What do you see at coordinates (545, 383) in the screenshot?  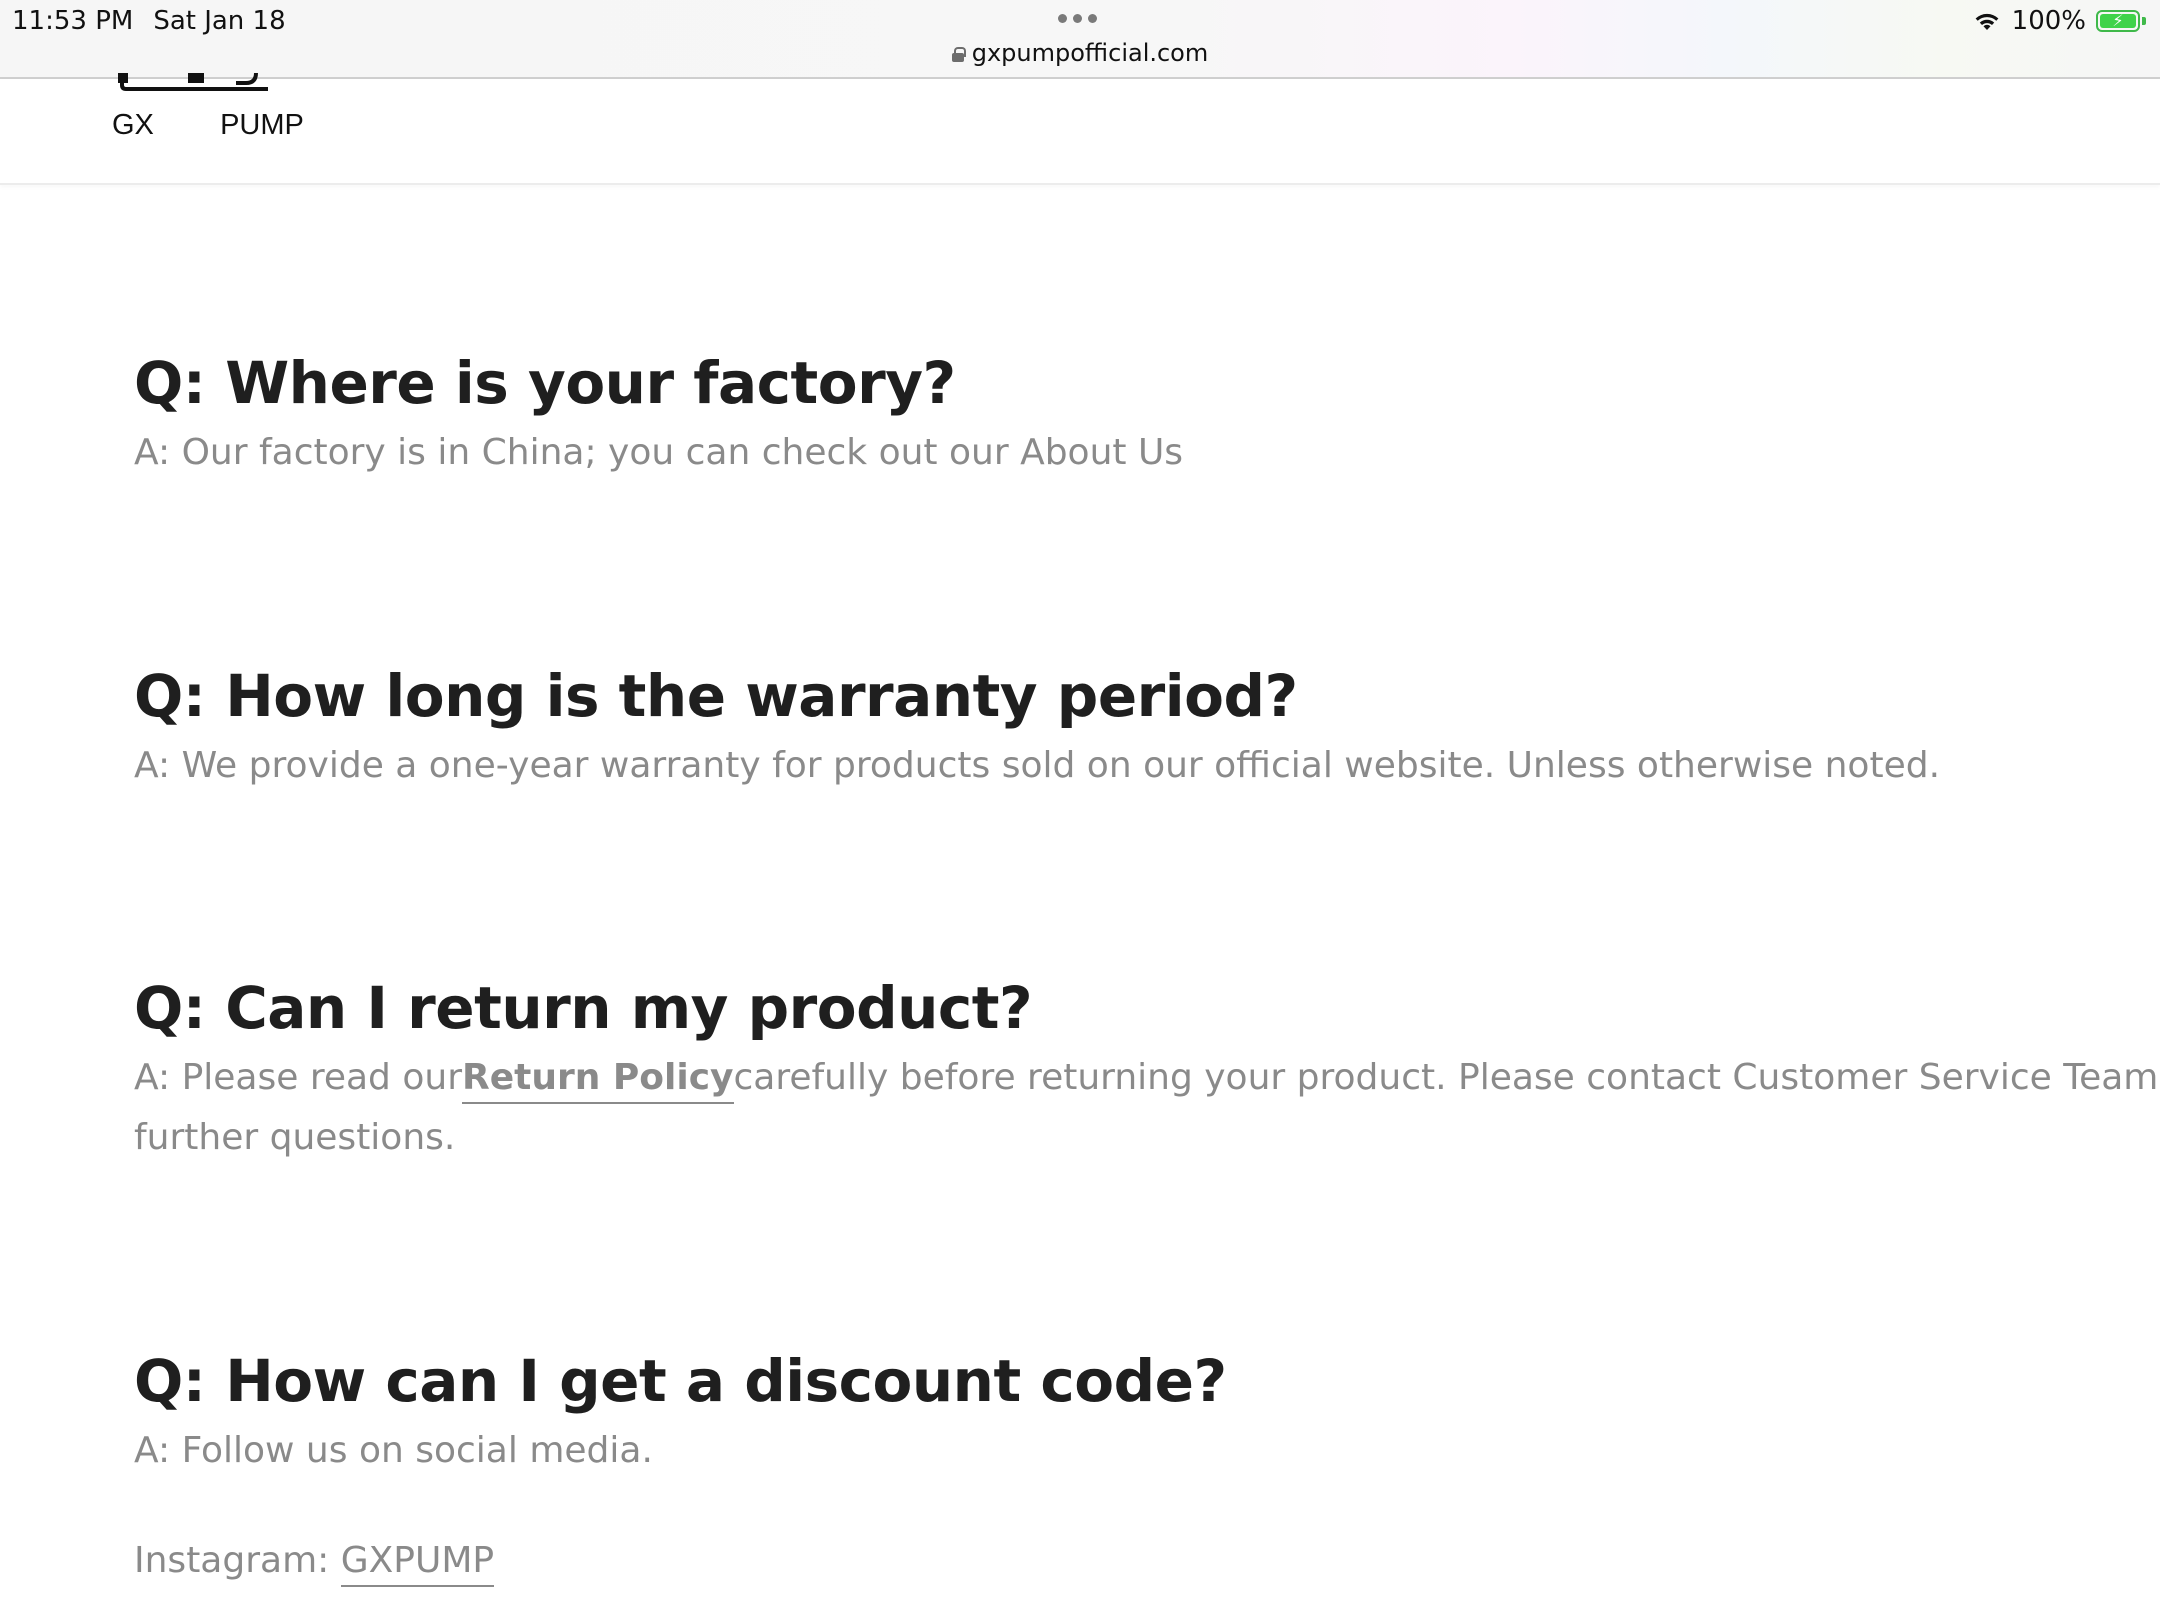 I see `faq-question: Q: Where is your factory?` at bounding box center [545, 383].